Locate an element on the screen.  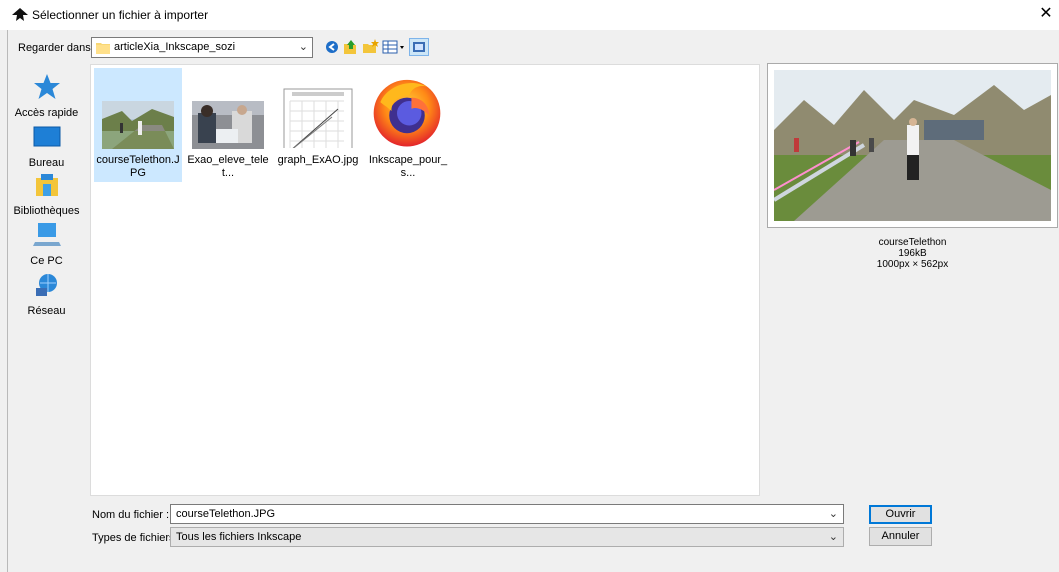
preview-filename: courseTelethon is located at coordinates (912, 242).